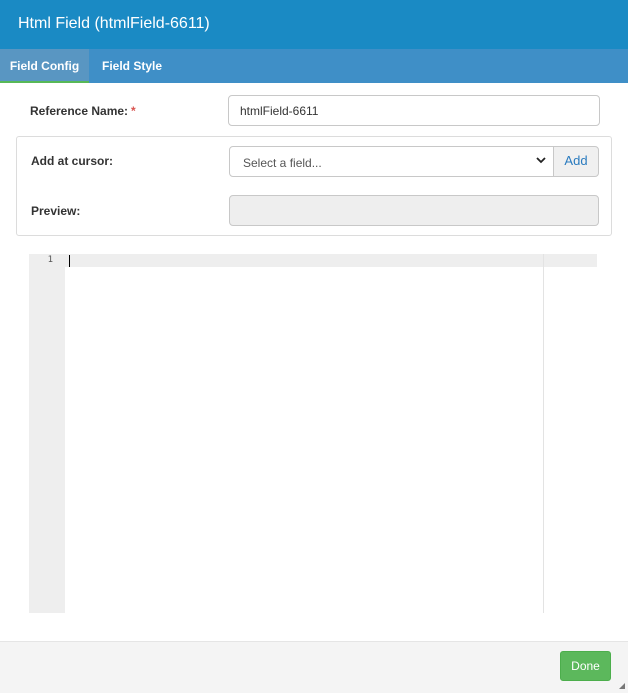 This screenshot has width=628, height=693. I want to click on reference-name-input, so click(414, 110).